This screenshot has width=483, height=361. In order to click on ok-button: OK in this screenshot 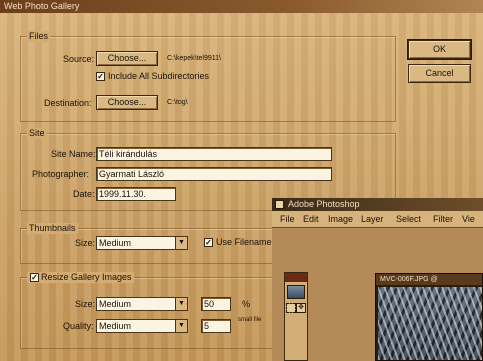, I will do `click(439, 49)`.